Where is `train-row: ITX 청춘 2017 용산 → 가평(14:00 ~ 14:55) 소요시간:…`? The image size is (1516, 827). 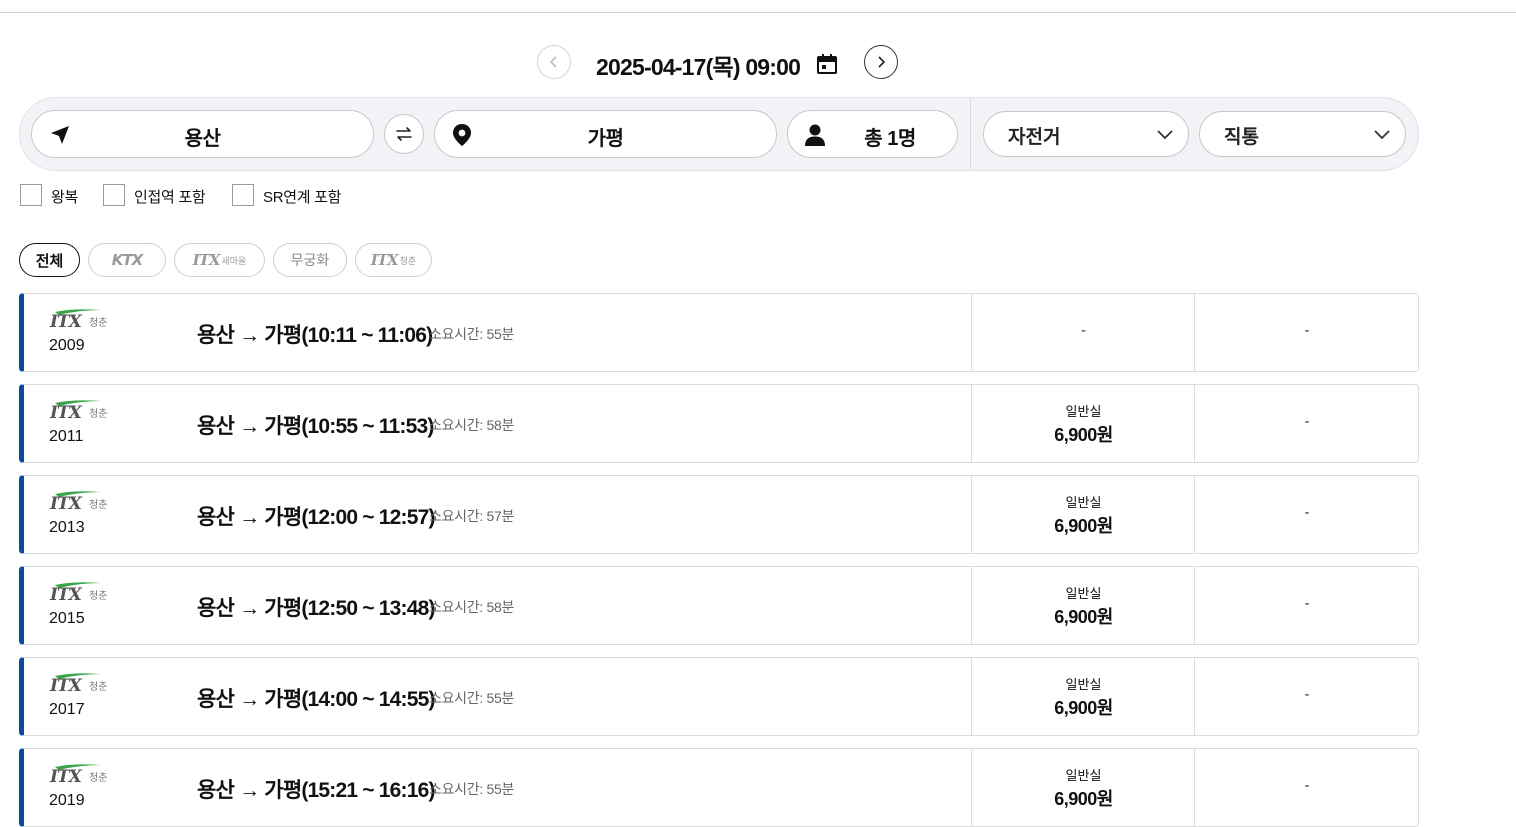 train-row: ITX 청춘 2017 용산 → 가평(14:00 ~ 14:55) 소요시간:… is located at coordinates (719, 696).